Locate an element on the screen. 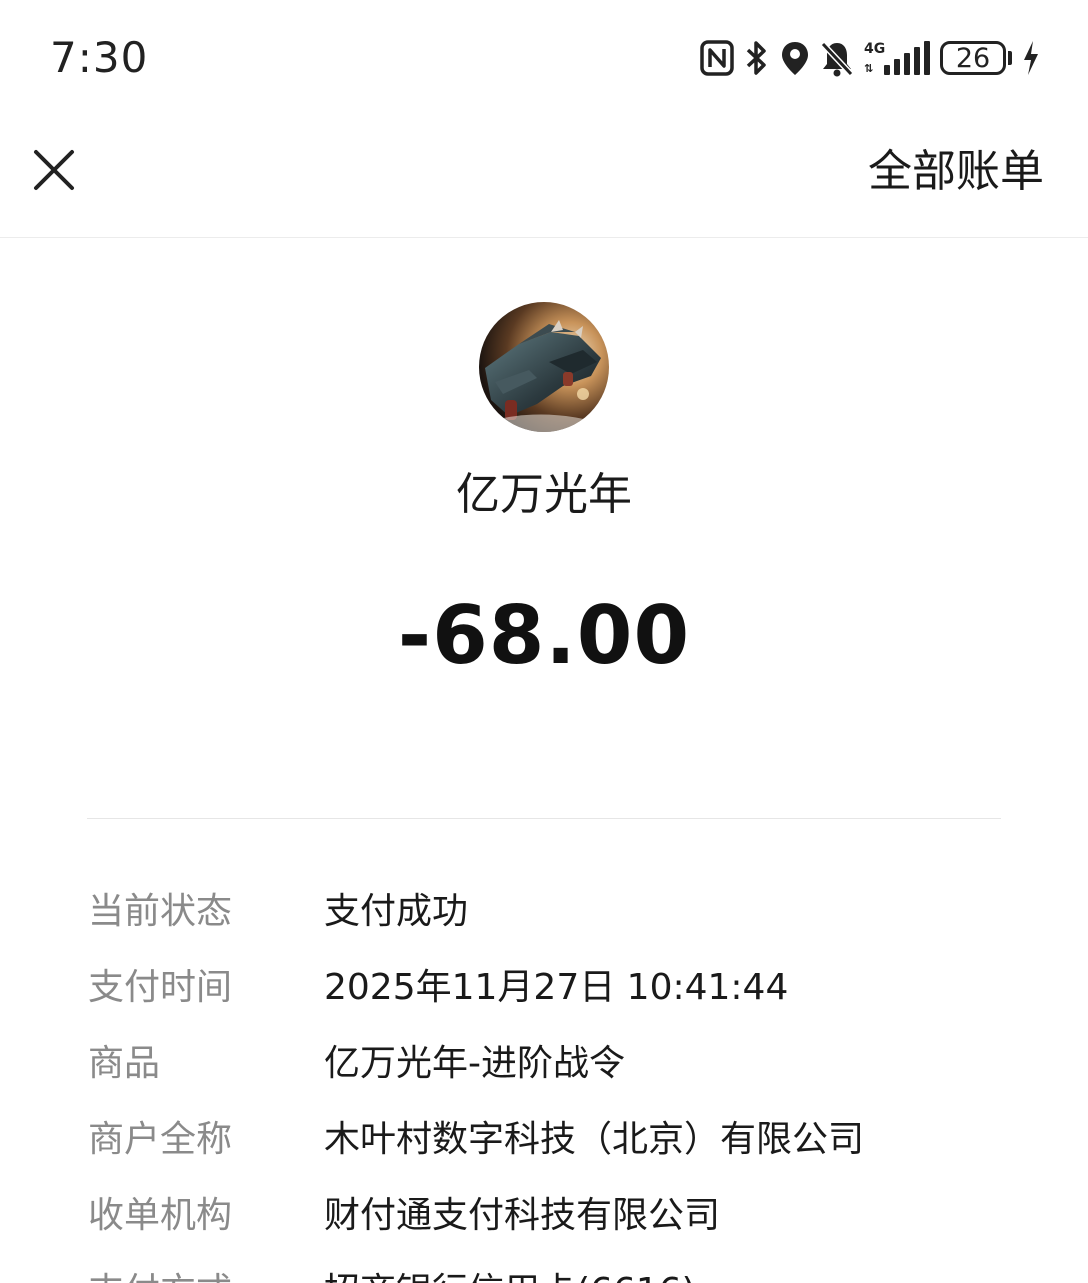 The image size is (1088, 1283). nfc-icon is located at coordinates (717, 58).